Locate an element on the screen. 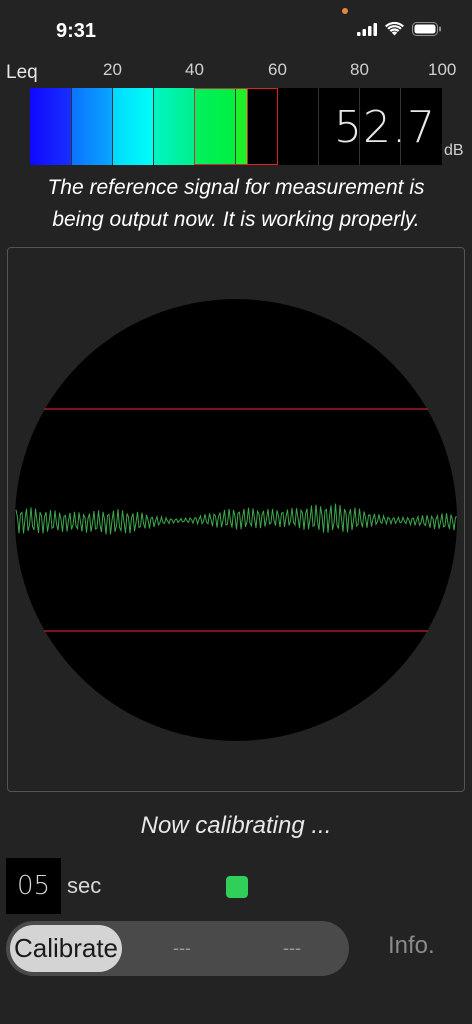 The width and height of the screenshot is (472, 1024). calibrate-button: Calibrate is located at coordinates (66, 948).